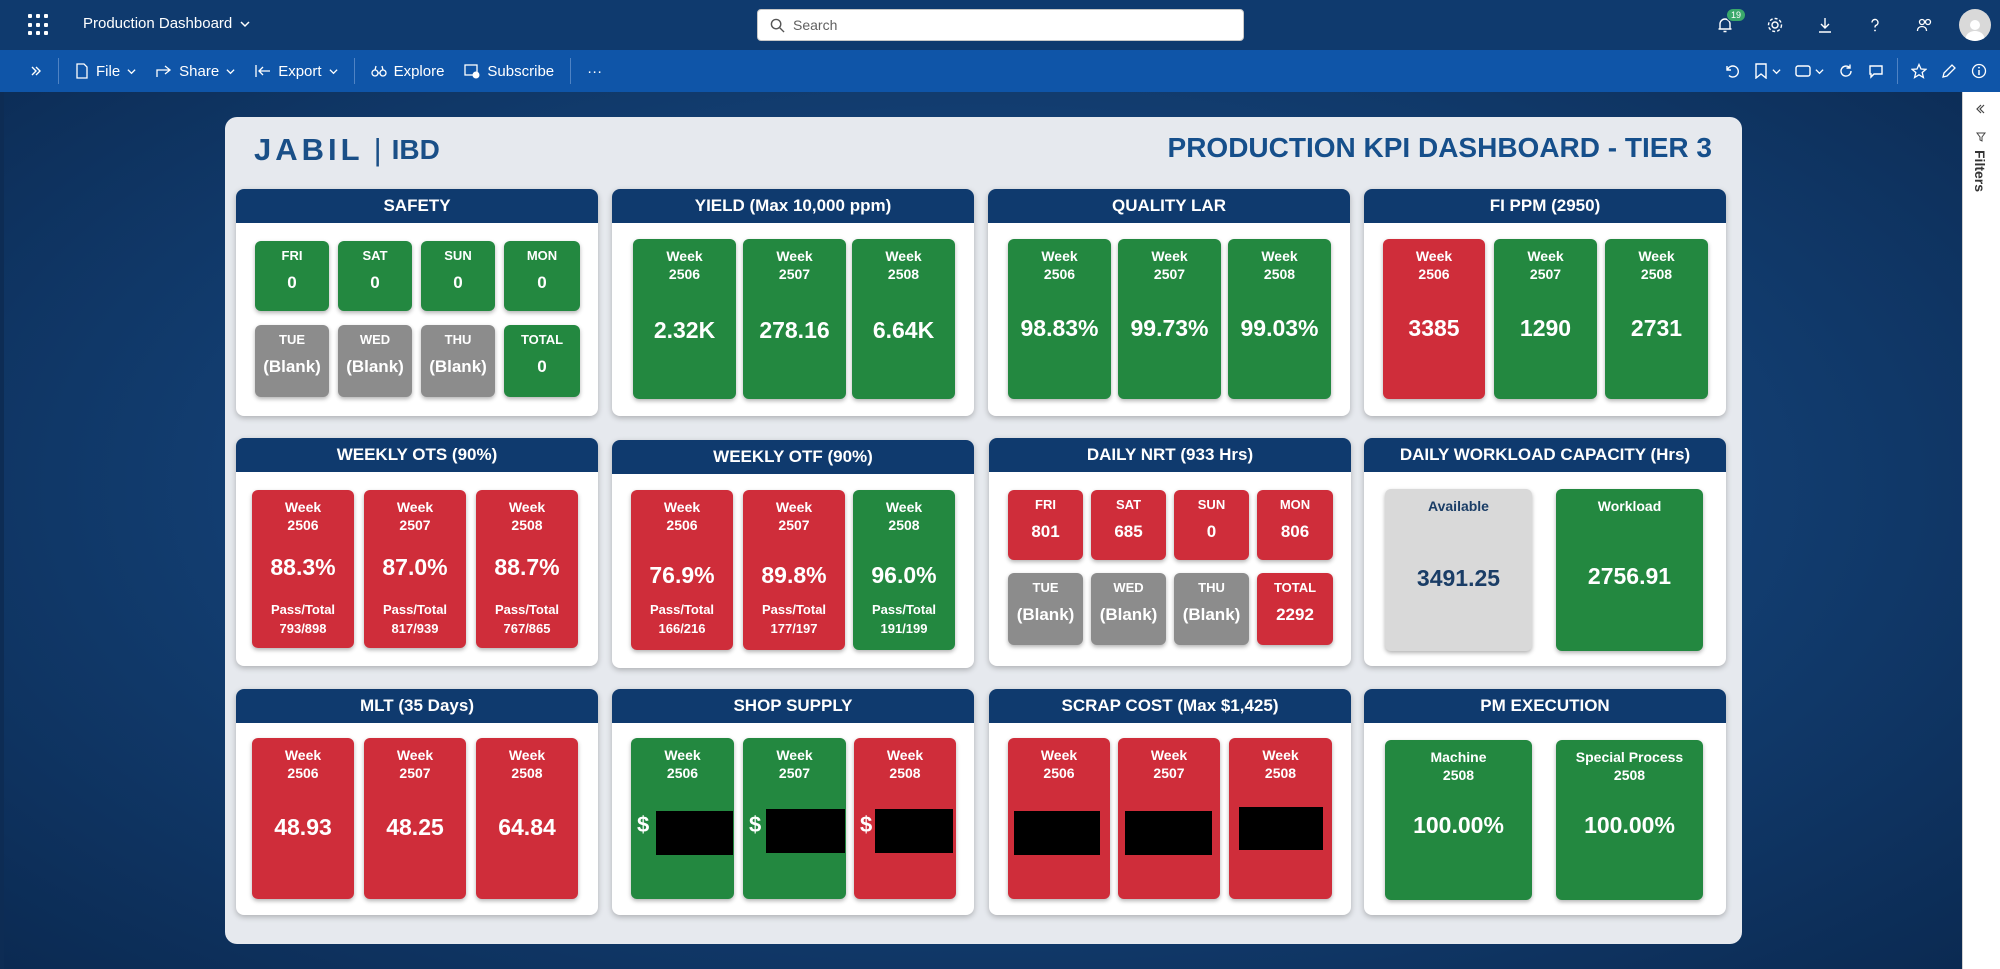 The height and width of the screenshot is (969, 2000). I want to click on fippm-tile-2506: Week 2506 3385, so click(1434, 319).